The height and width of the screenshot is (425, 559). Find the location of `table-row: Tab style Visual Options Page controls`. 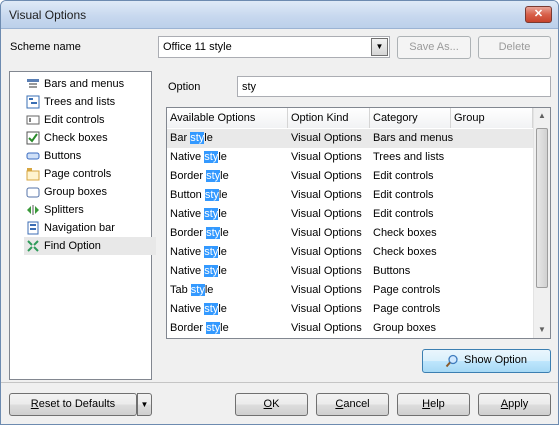

table-row: Tab style Visual Options Page controls is located at coordinates (350, 290).